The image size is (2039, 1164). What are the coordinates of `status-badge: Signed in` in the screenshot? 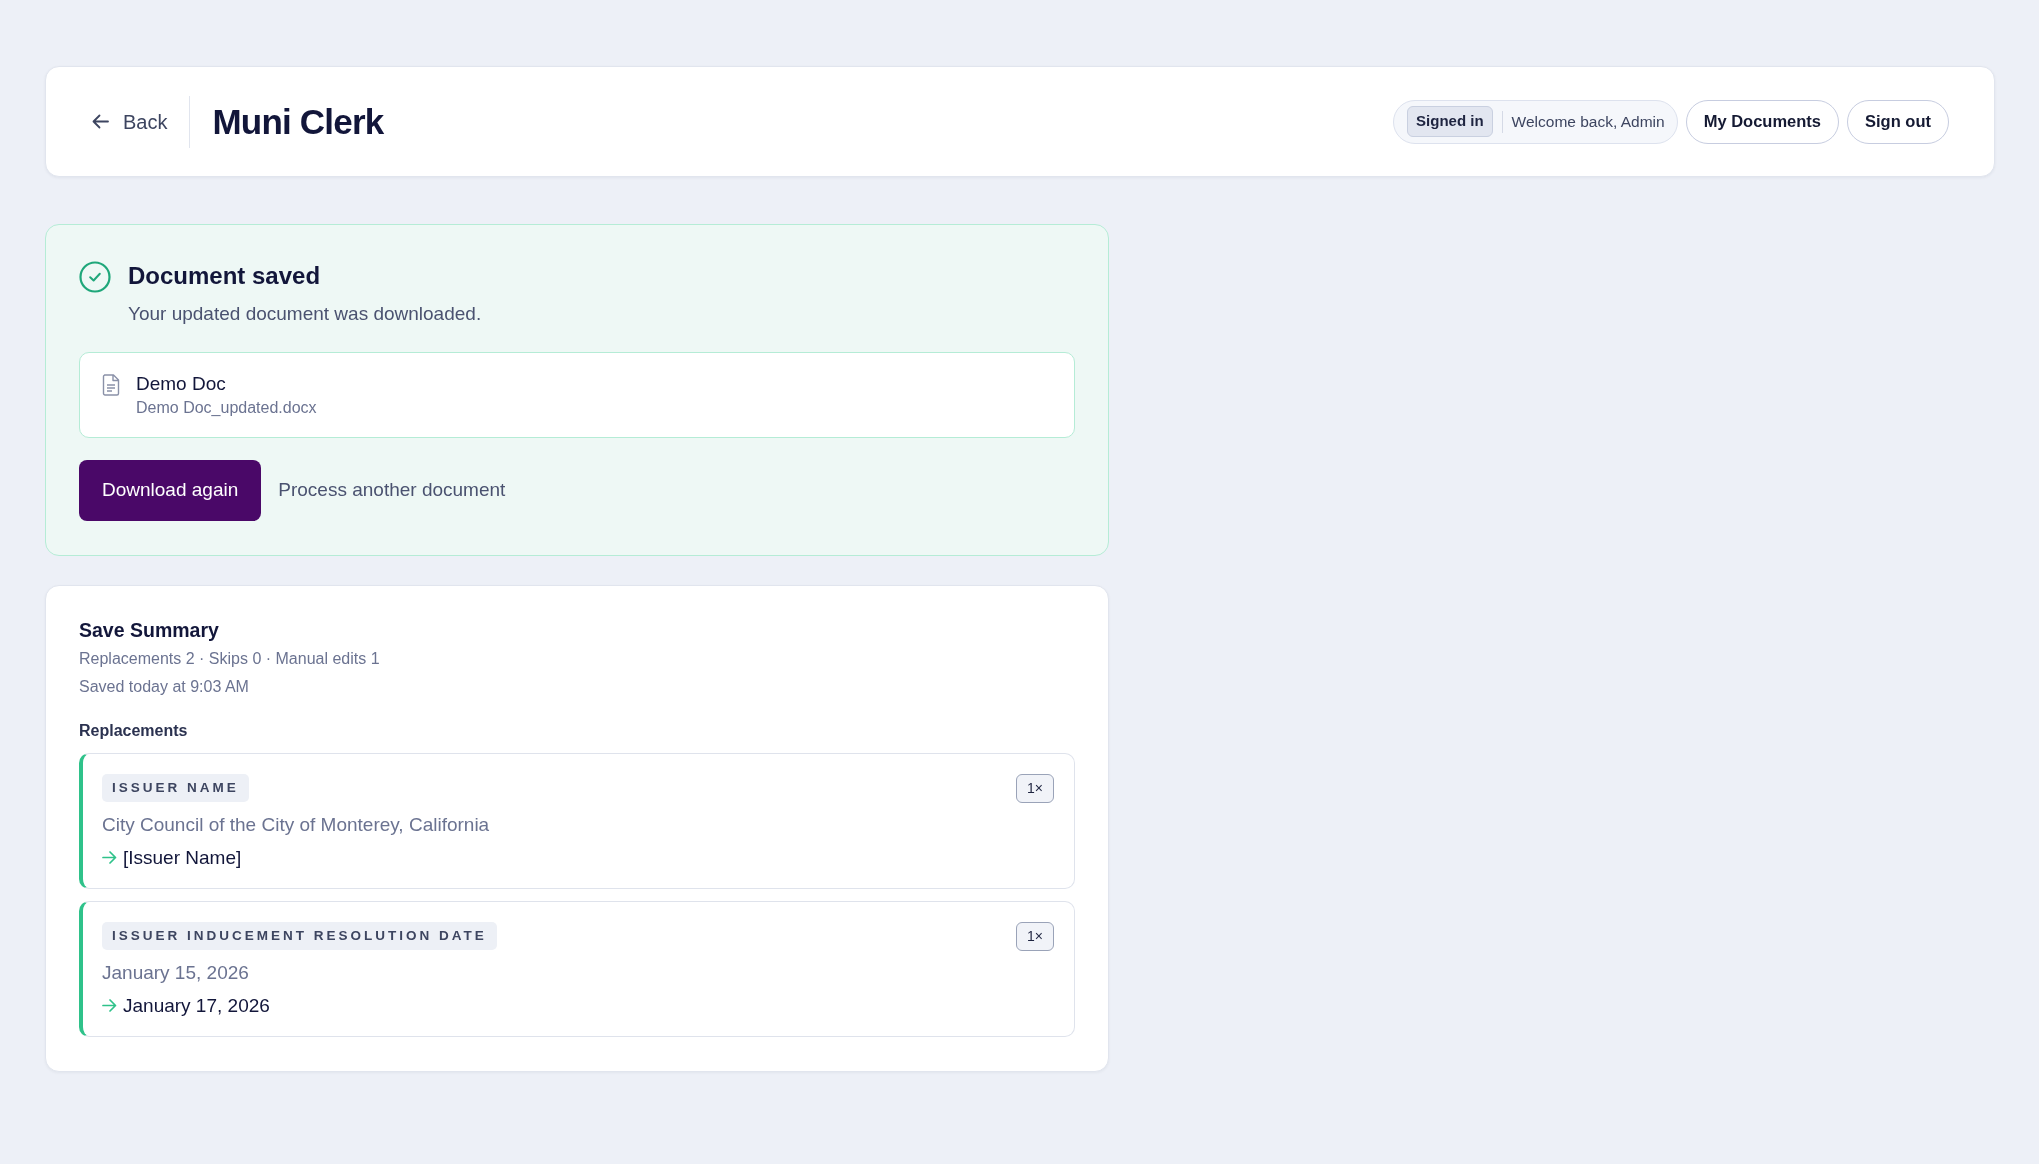 It's located at (1450, 121).